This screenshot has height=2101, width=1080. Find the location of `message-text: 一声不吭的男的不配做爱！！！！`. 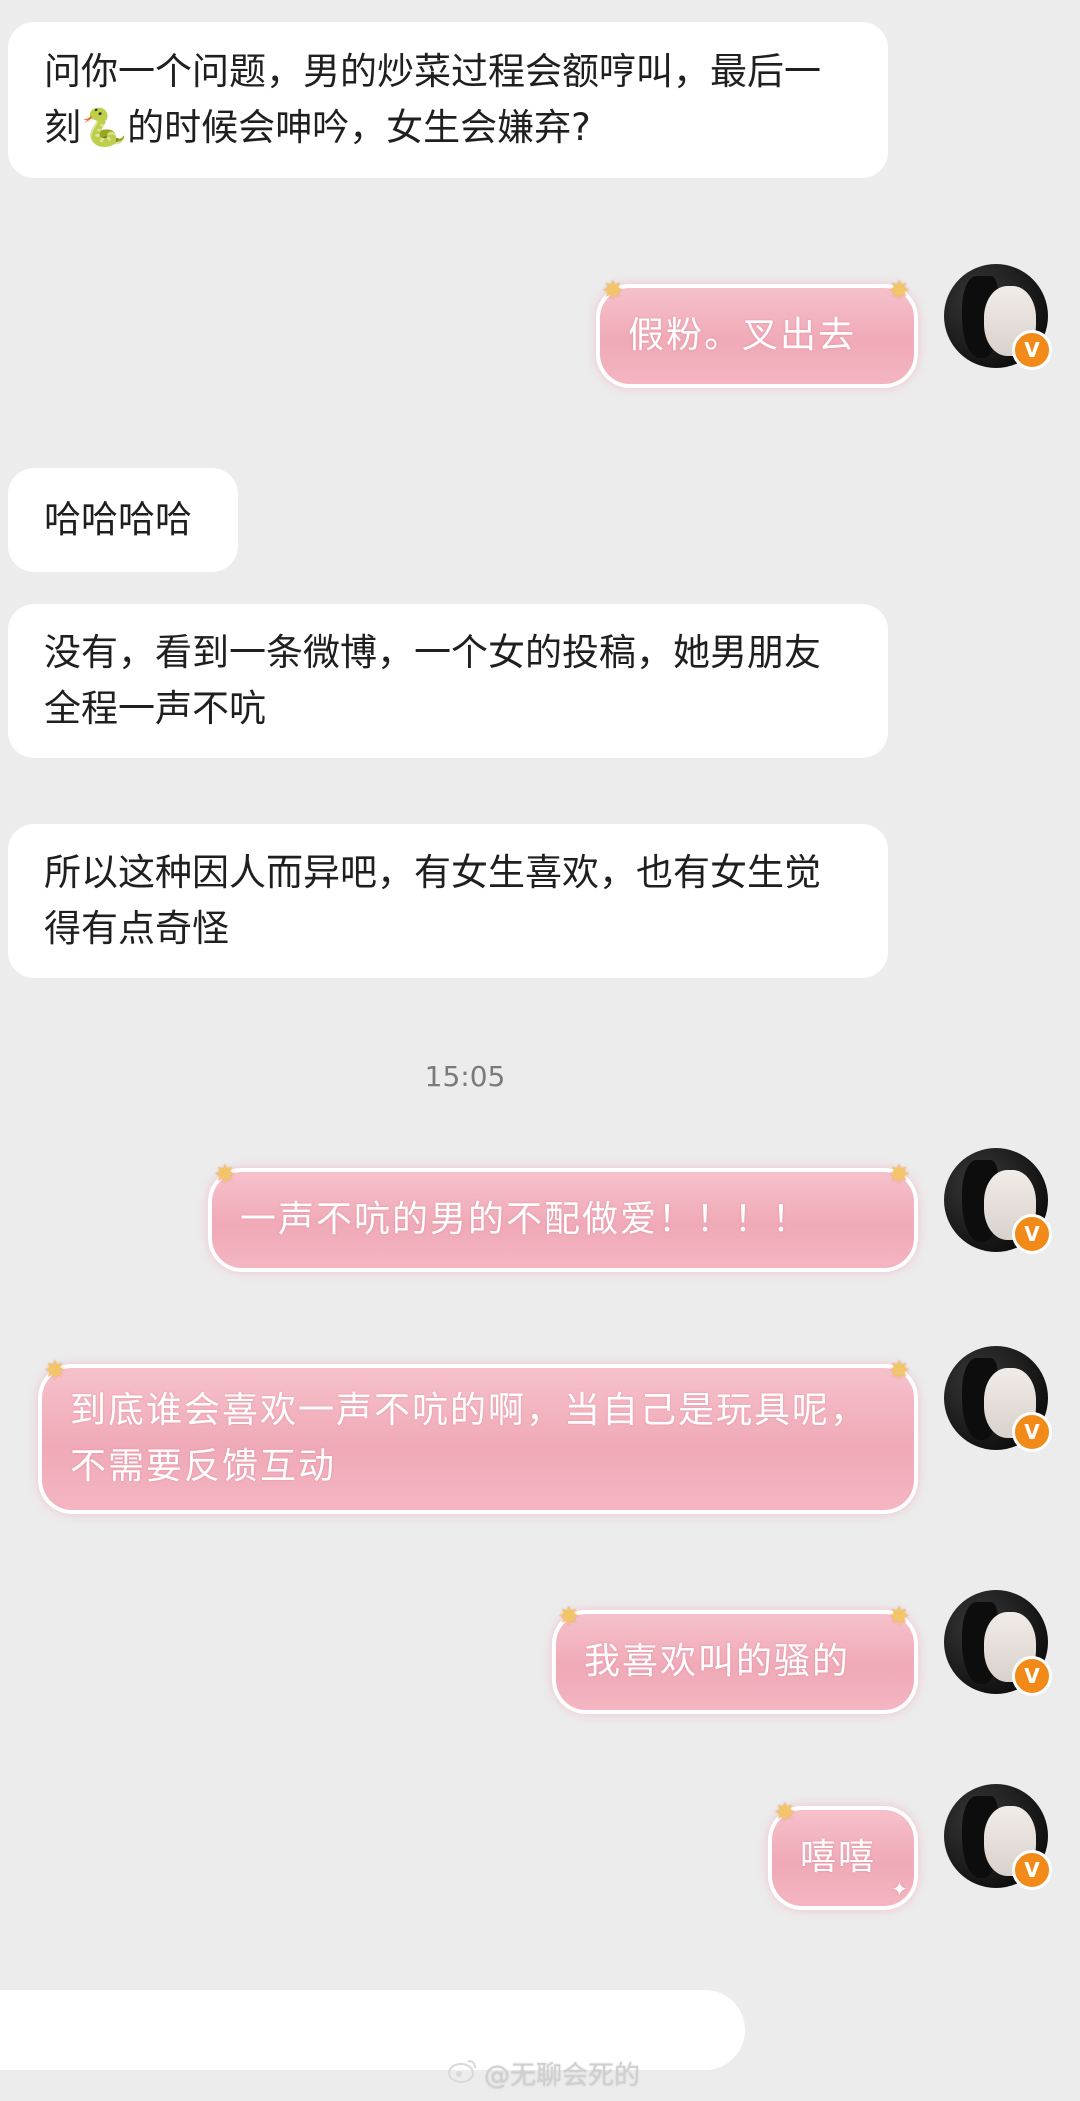

message-text: 一声不吭的男的不配做爱！！！！ is located at coordinates (525, 1219).